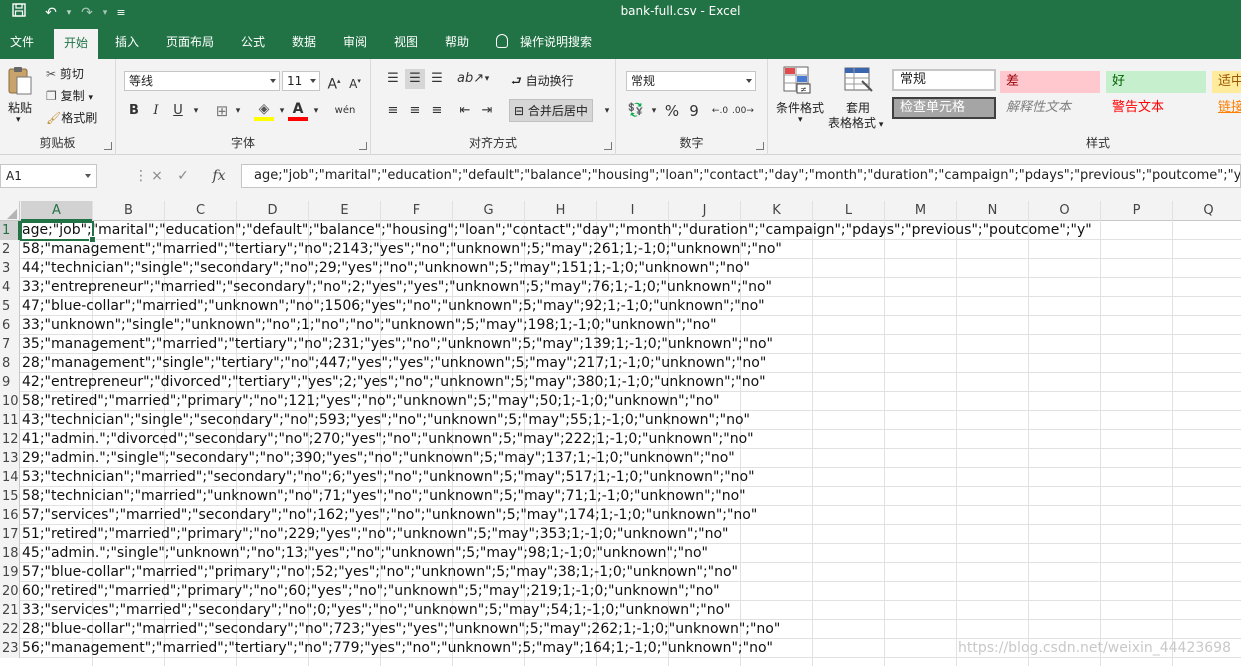 This screenshot has height=666, width=1241. I want to click on align-left-icon: ≡, so click(393, 111).